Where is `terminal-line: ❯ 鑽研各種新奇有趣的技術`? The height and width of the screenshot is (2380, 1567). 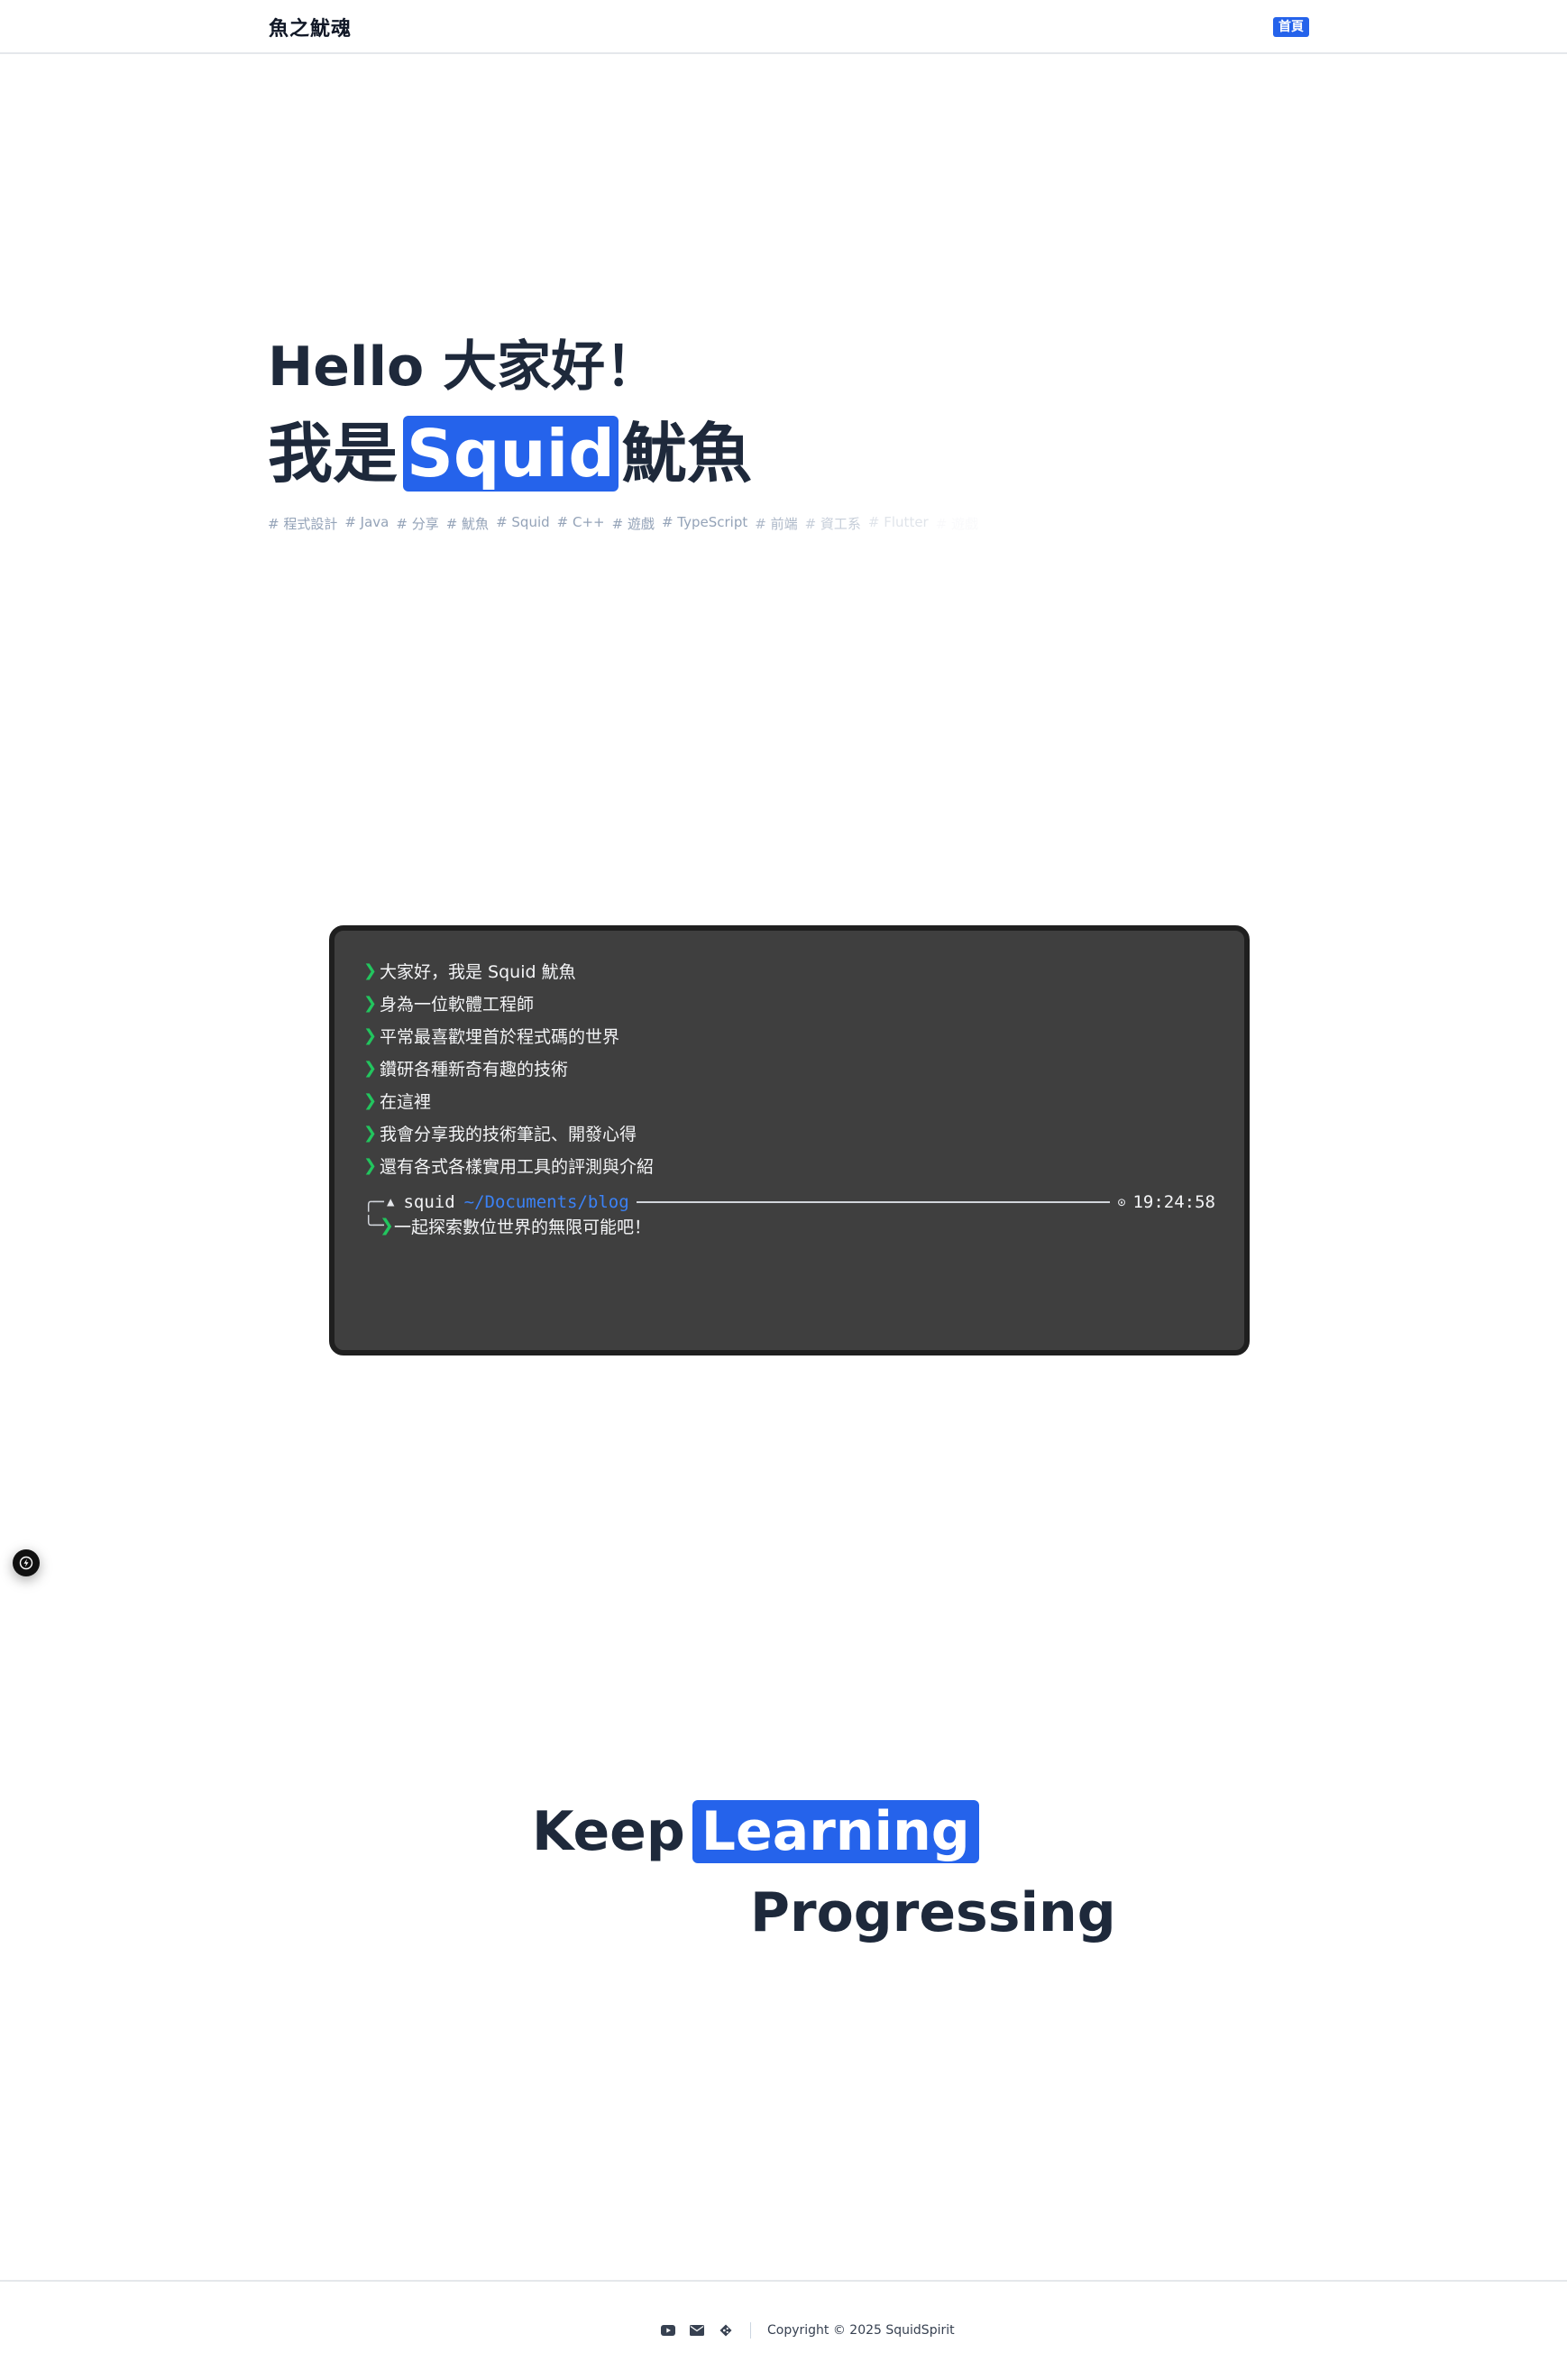
terminal-line: ❯ 鑽研各種新奇有趣的技術 is located at coordinates (789, 1068).